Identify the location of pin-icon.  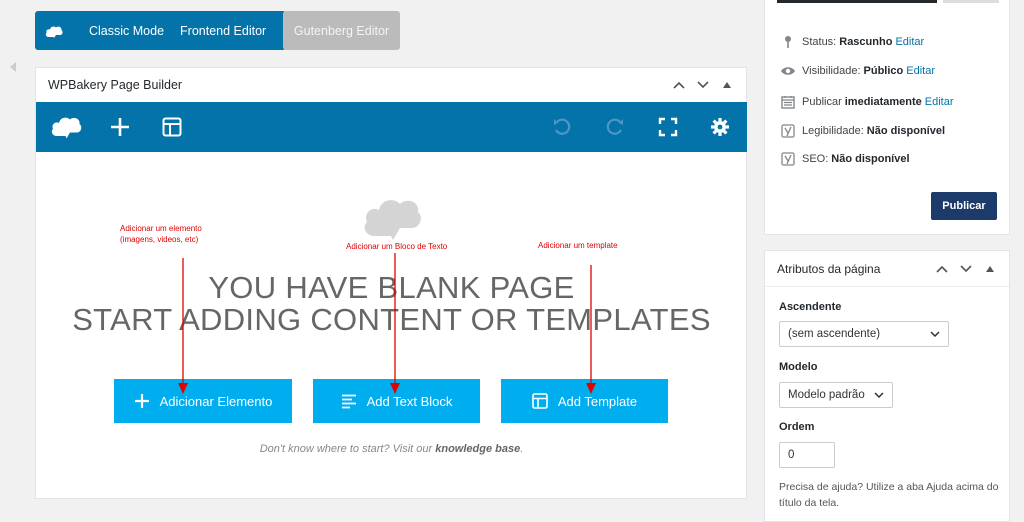
(788, 42).